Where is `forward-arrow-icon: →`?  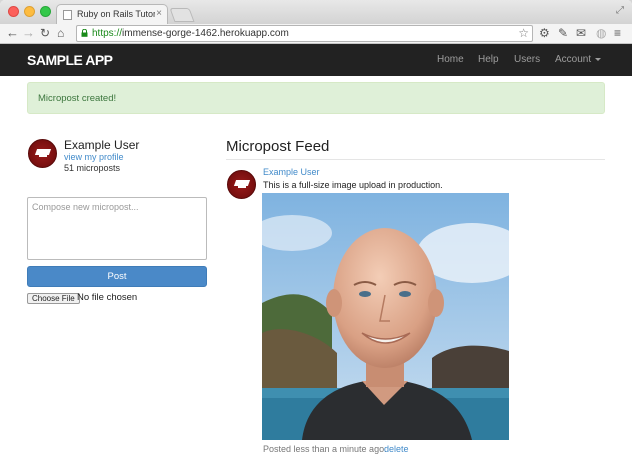
forward-arrow-icon: → is located at coordinates (28, 33).